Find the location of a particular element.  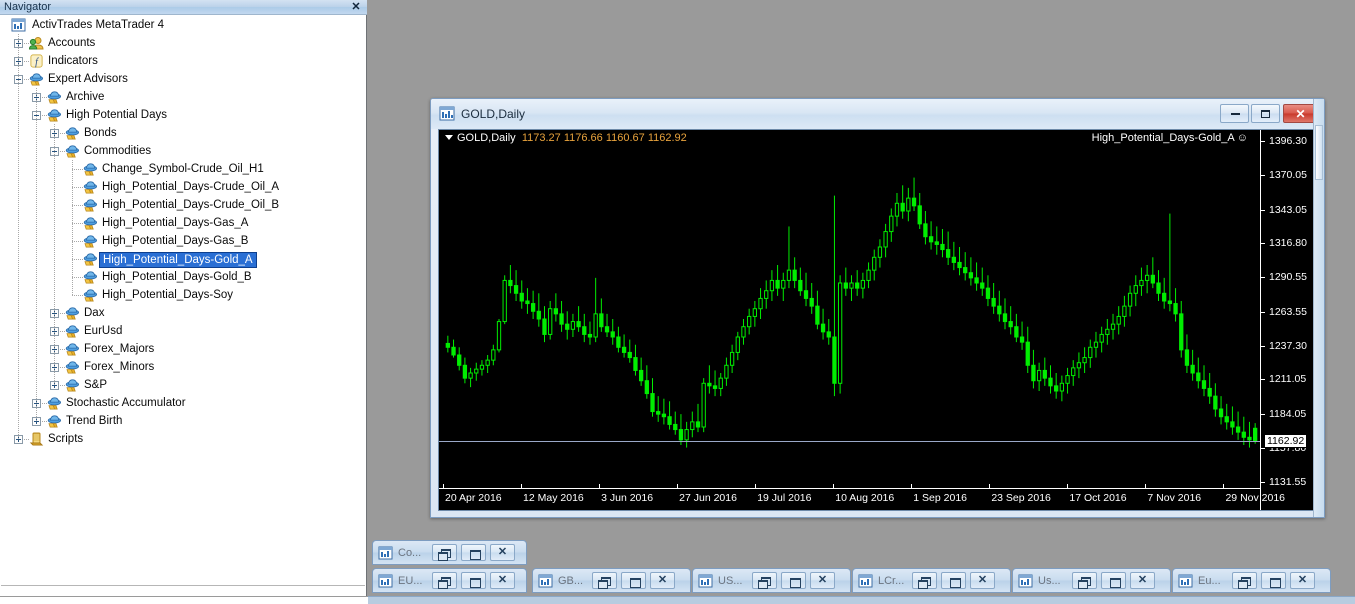

chart-titlebar: GOLD,Daily ✕ is located at coordinates (877, 114).